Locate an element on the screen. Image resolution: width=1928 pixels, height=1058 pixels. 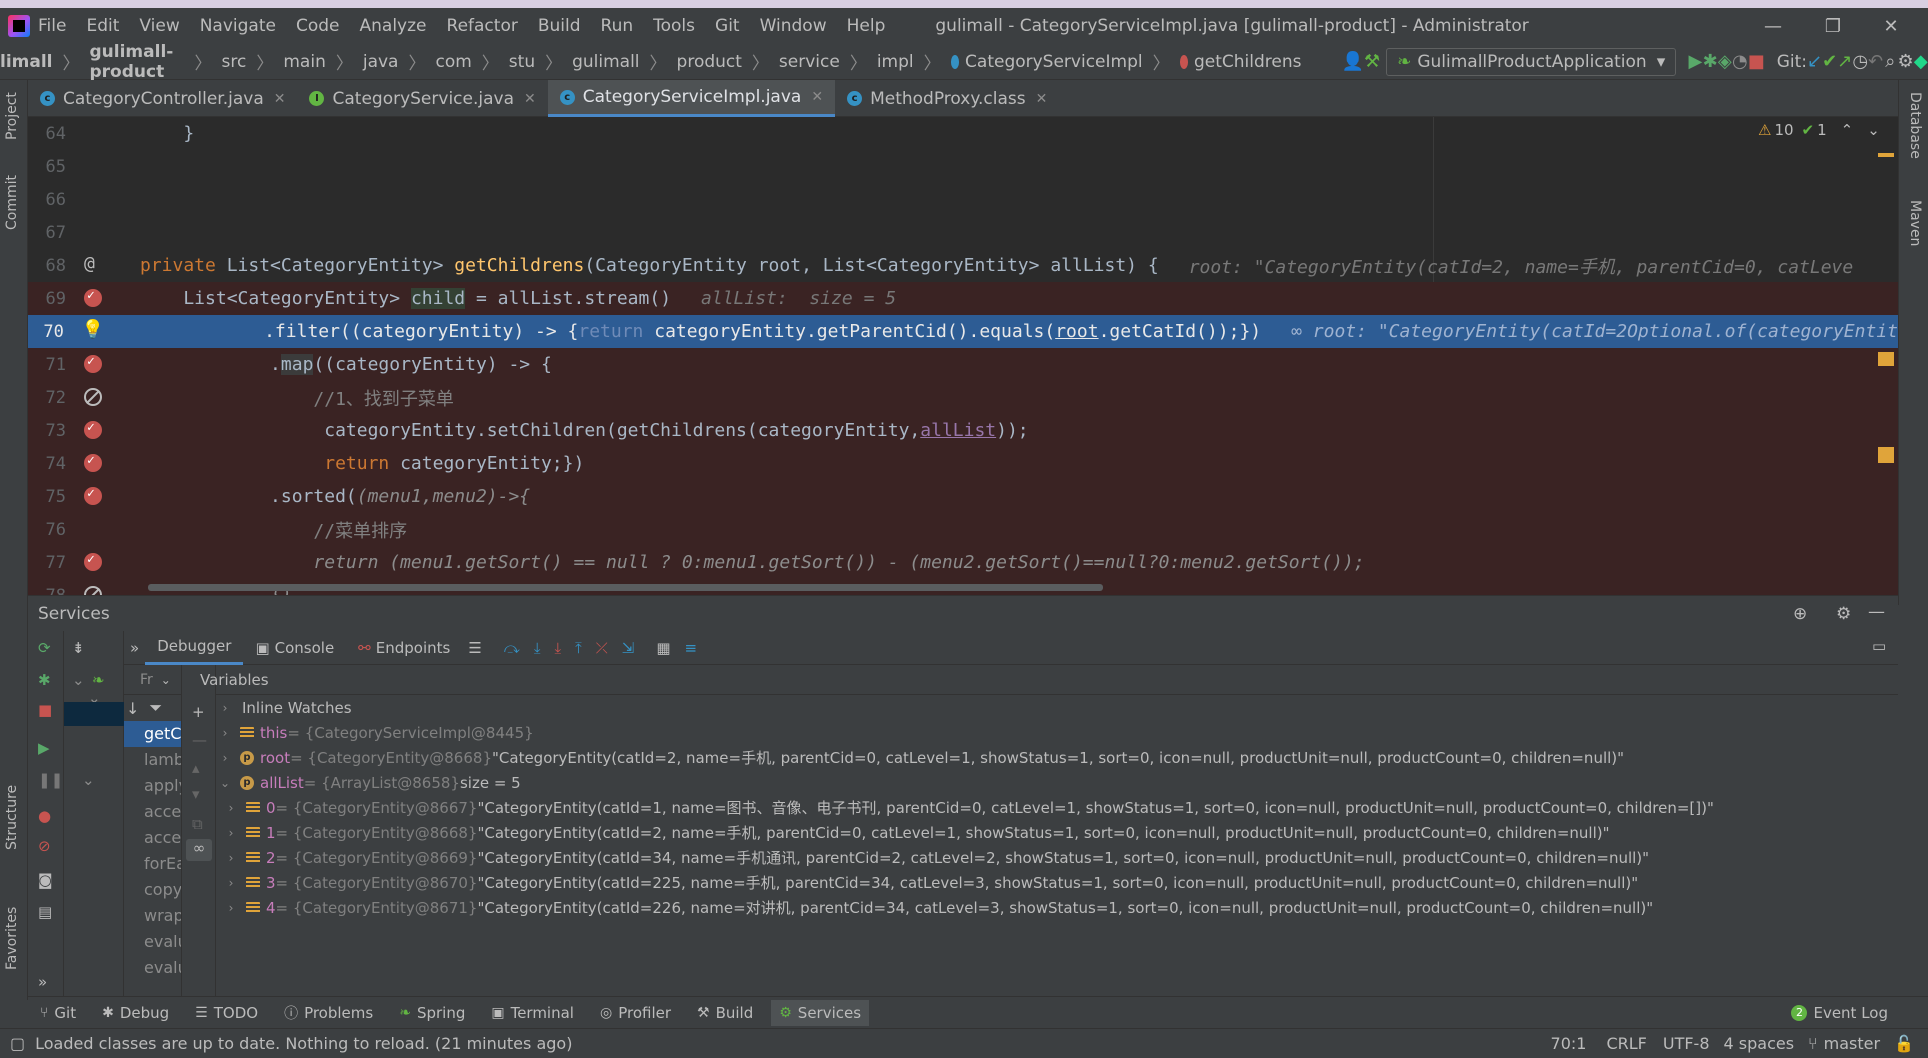
git-update-icon: ↙ is located at coordinates (1814, 62).